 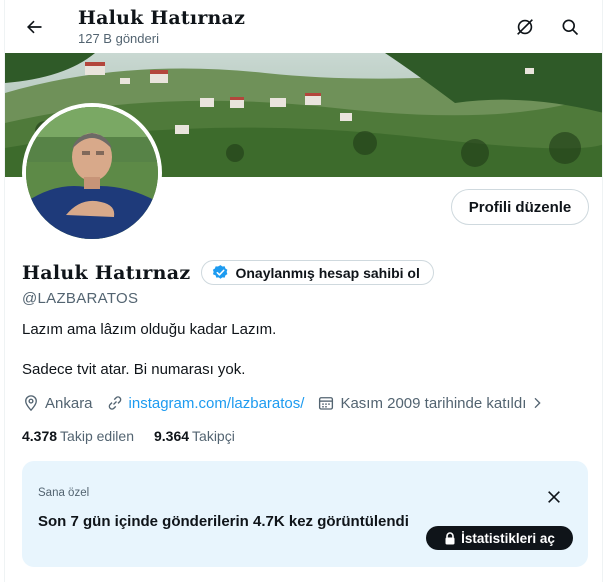 What do you see at coordinates (520, 207) in the screenshot?
I see `edit-profile-button: Profili düzenle` at bounding box center [520, 207].